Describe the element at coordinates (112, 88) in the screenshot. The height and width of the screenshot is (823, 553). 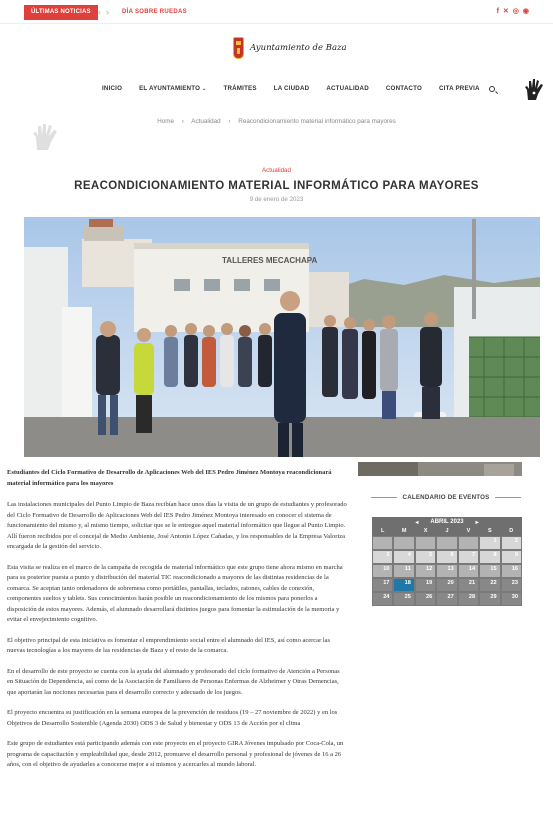
I see `nav-item-inicio: INICIO` at that location.